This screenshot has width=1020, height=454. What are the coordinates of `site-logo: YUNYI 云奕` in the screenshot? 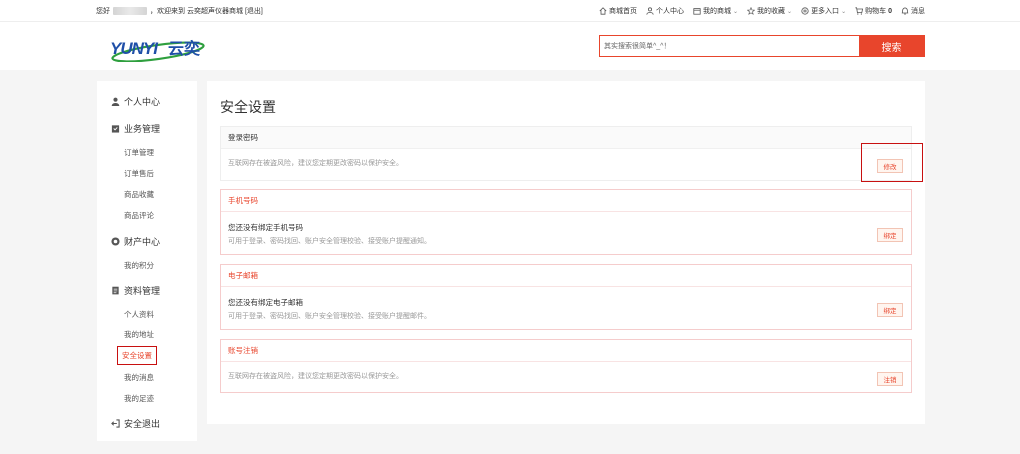 It's located at (160, 47).